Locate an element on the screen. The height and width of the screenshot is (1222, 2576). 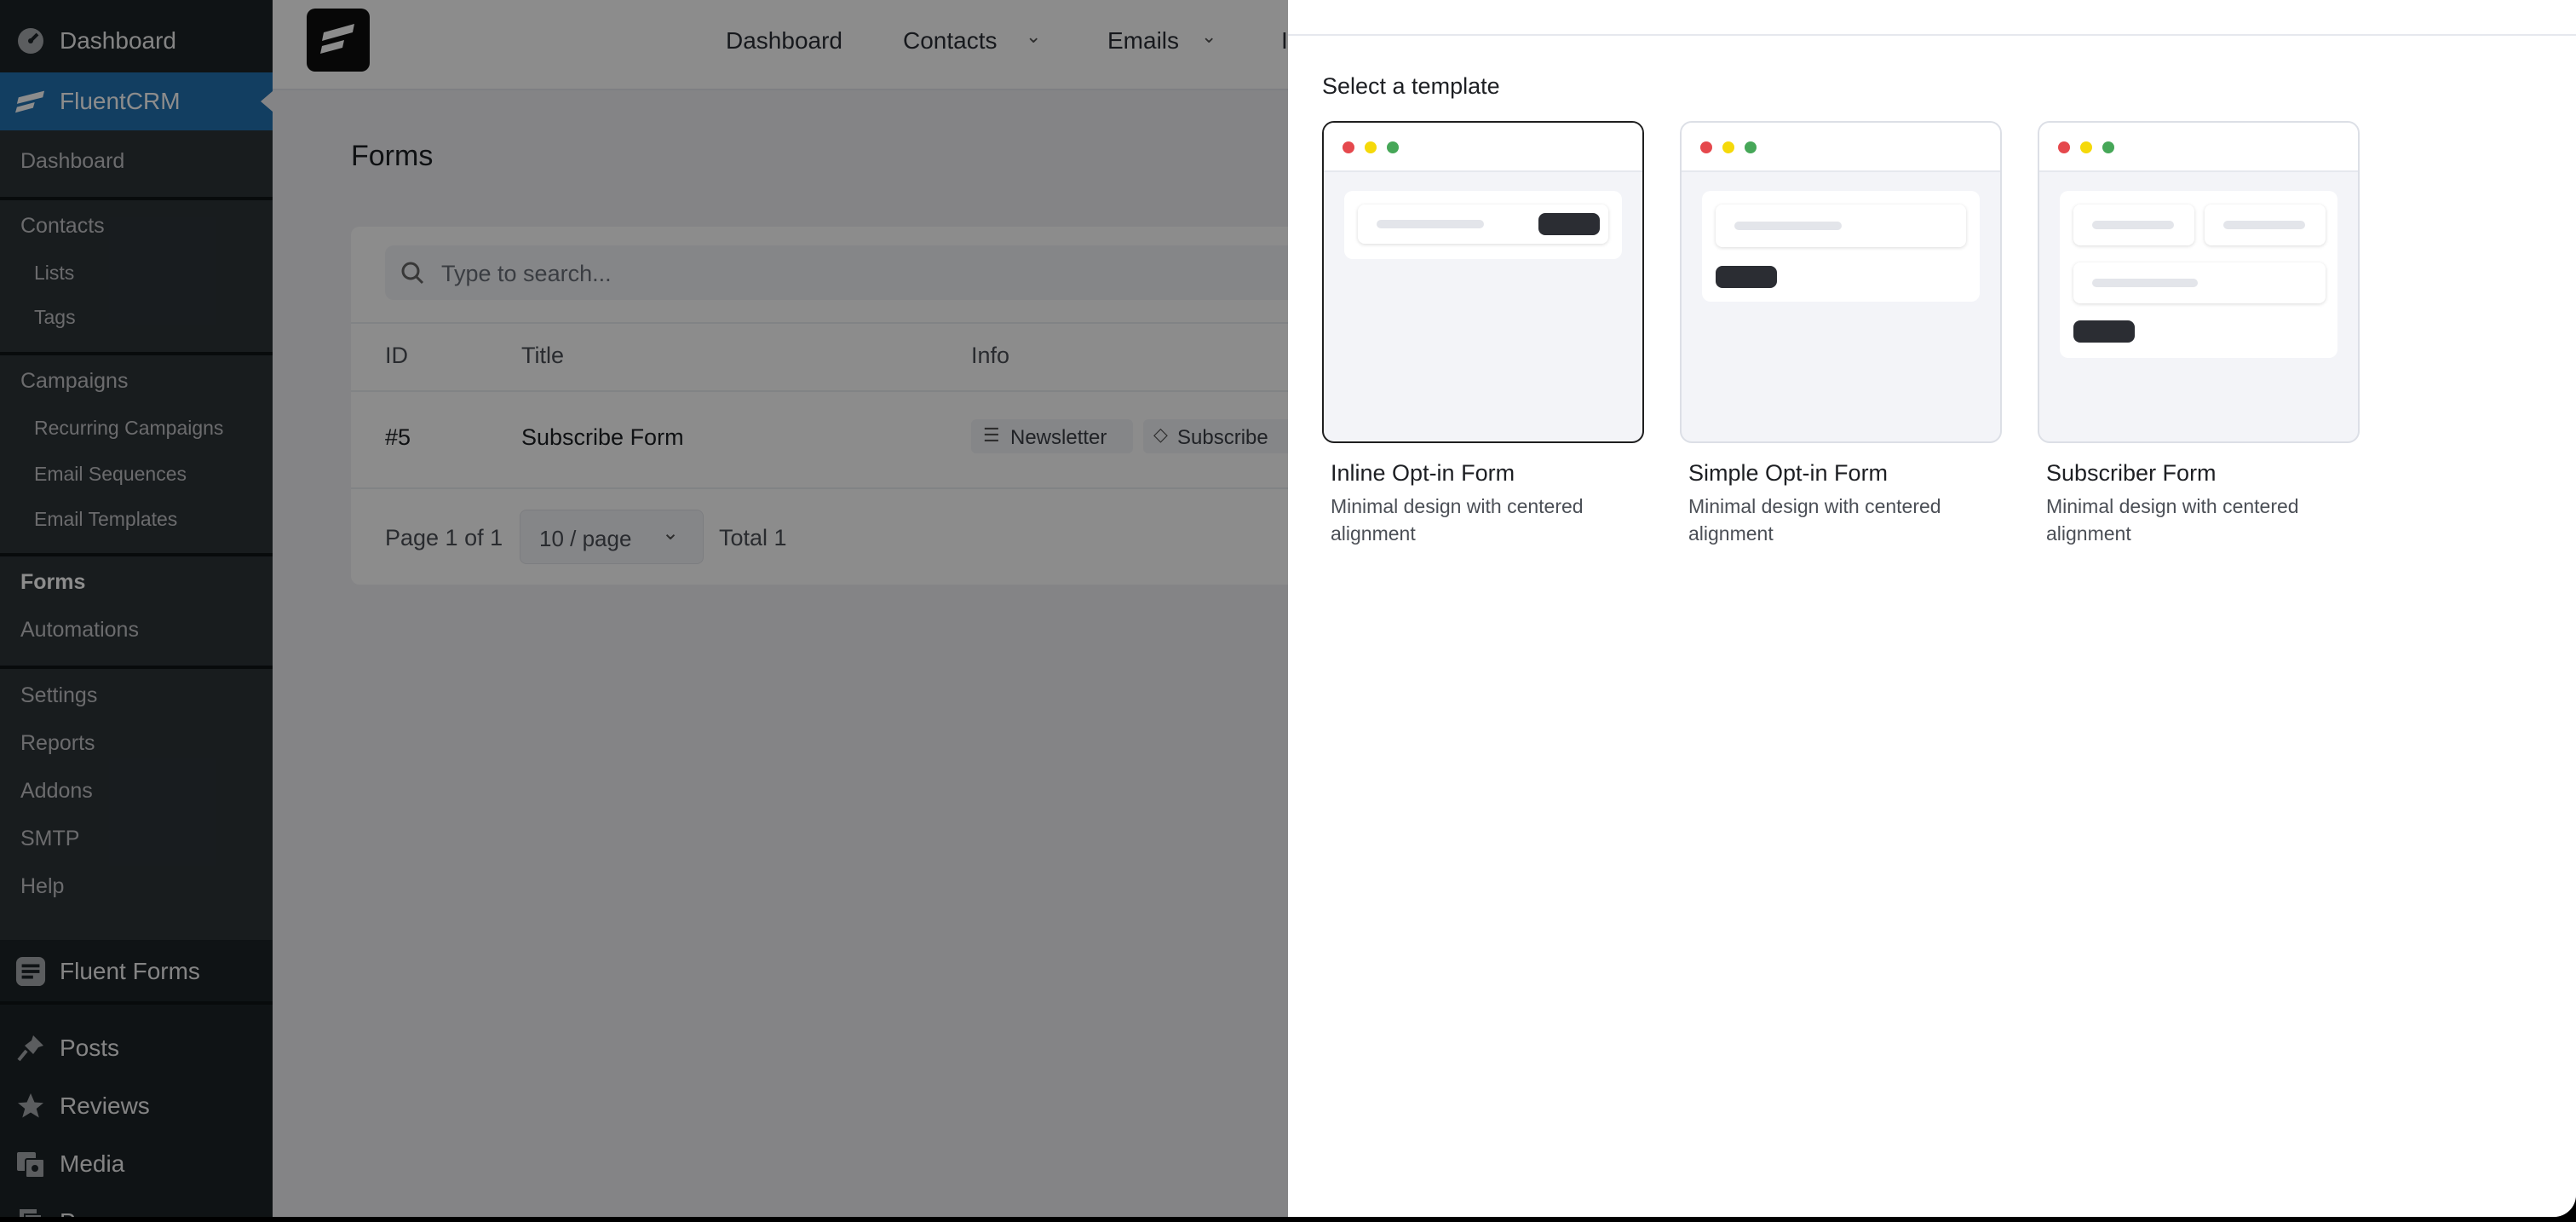
wp-menu-dashboard: Dashboard is located at coordinates (136, 41).